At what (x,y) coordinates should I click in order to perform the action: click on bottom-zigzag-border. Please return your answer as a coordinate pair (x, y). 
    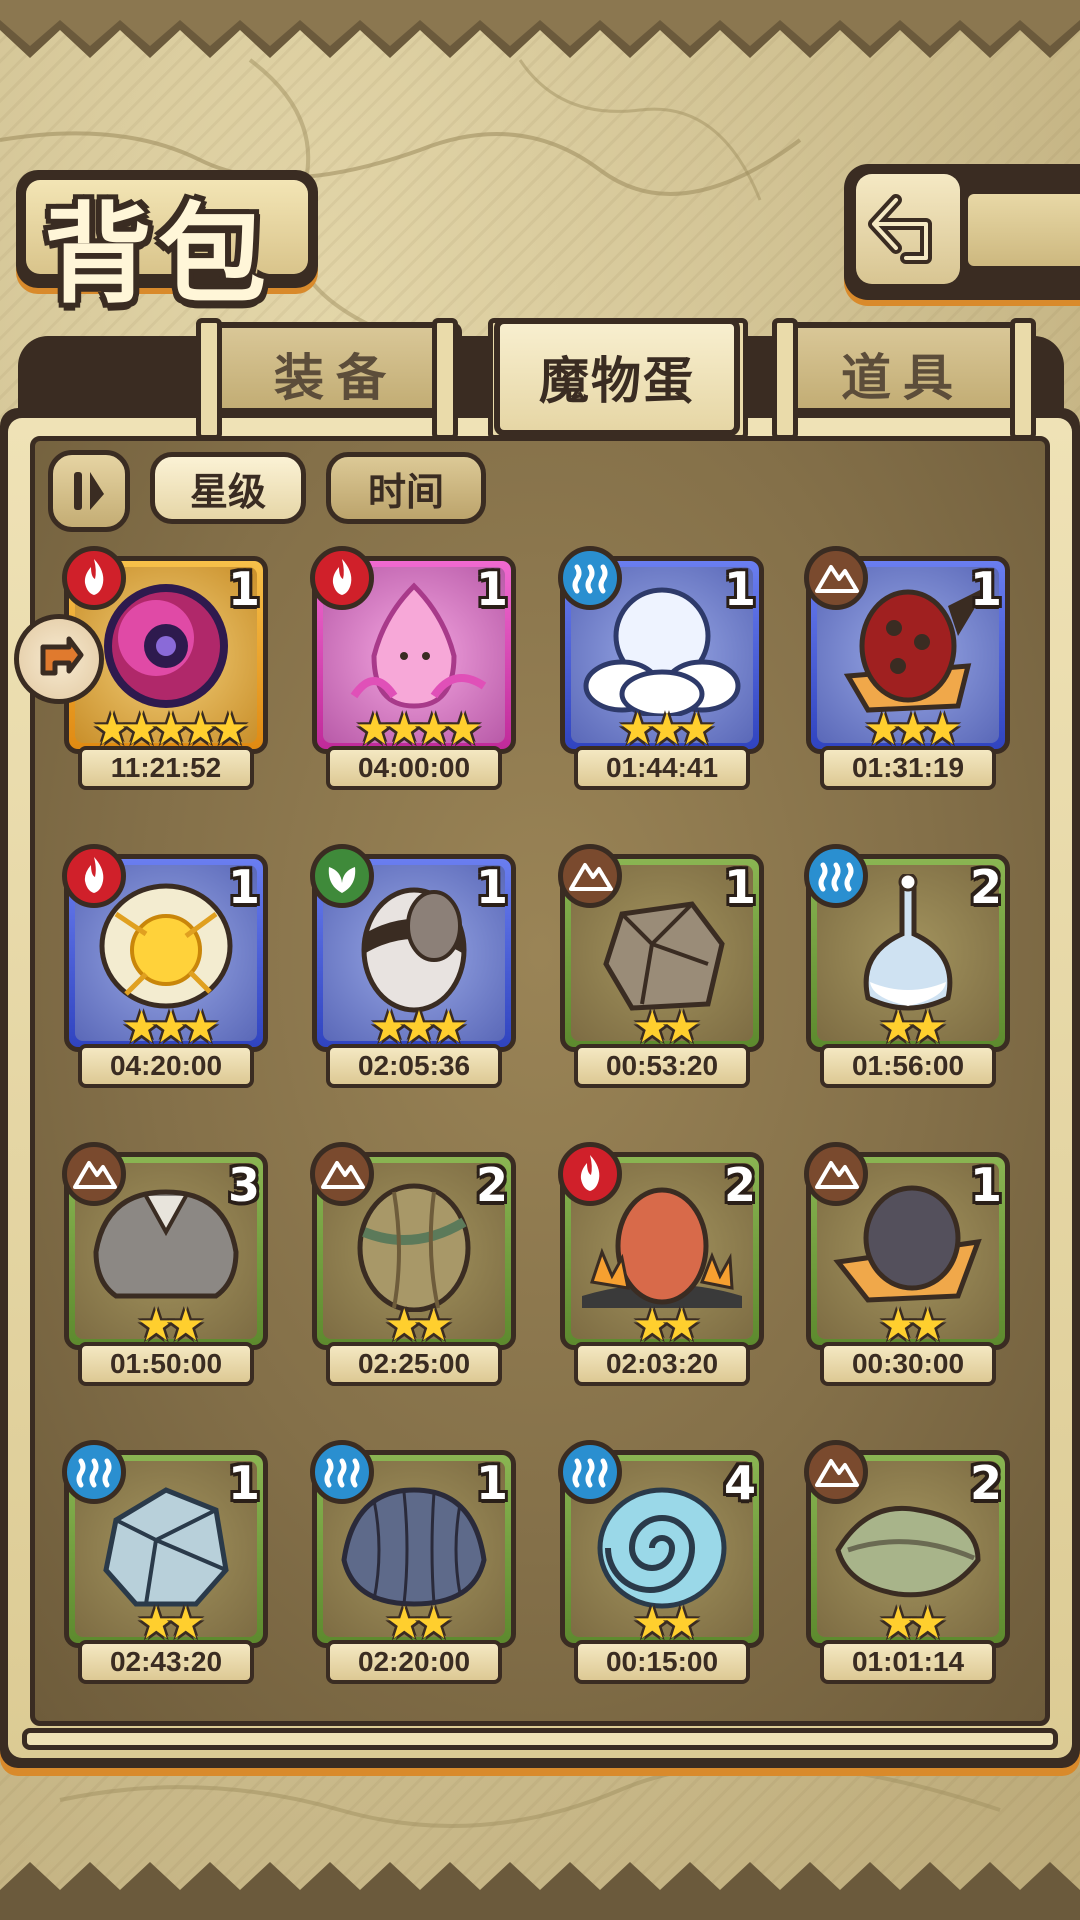
    Looking at the image, I should click on (540, 1891).